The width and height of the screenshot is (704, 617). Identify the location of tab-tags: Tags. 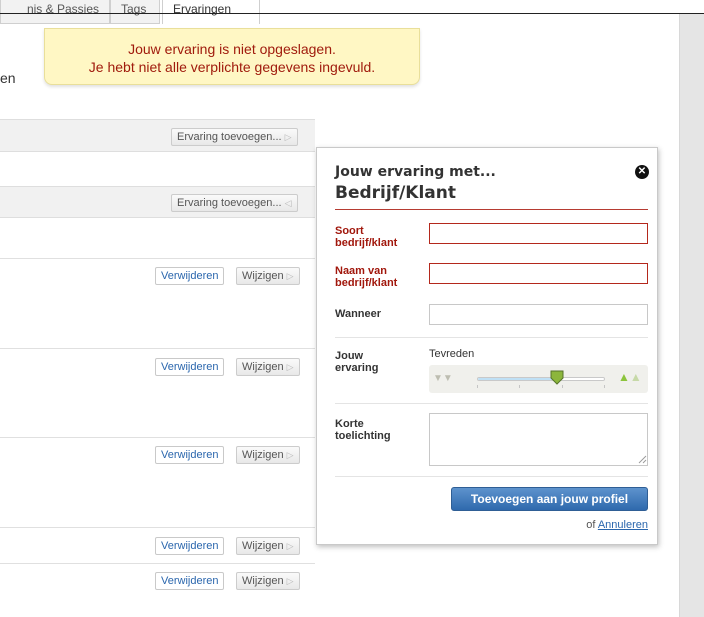
(135, 12).